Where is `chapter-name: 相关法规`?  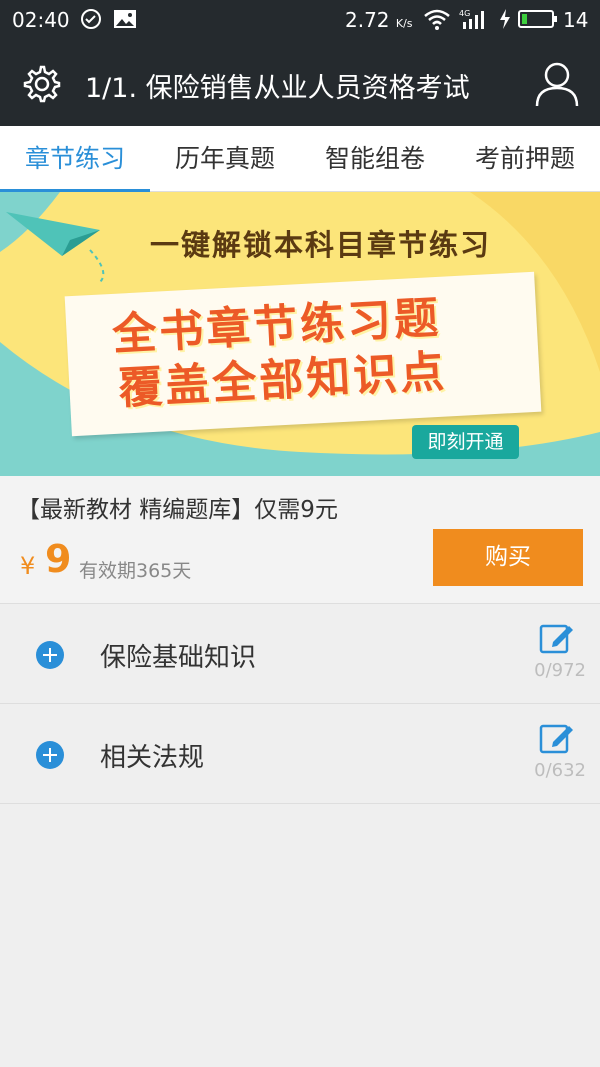
chapter-name: 相关法规 is located at coordinates (152, 758).